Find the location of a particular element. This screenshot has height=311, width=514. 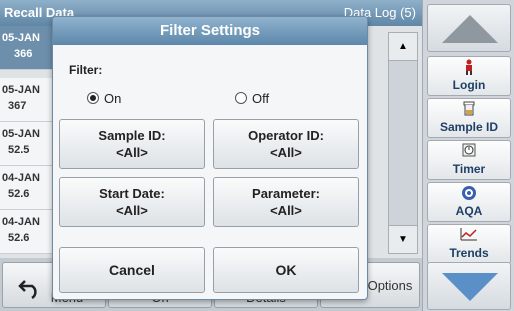

filter-off-radio: Off is located at coordinates (252, 98).